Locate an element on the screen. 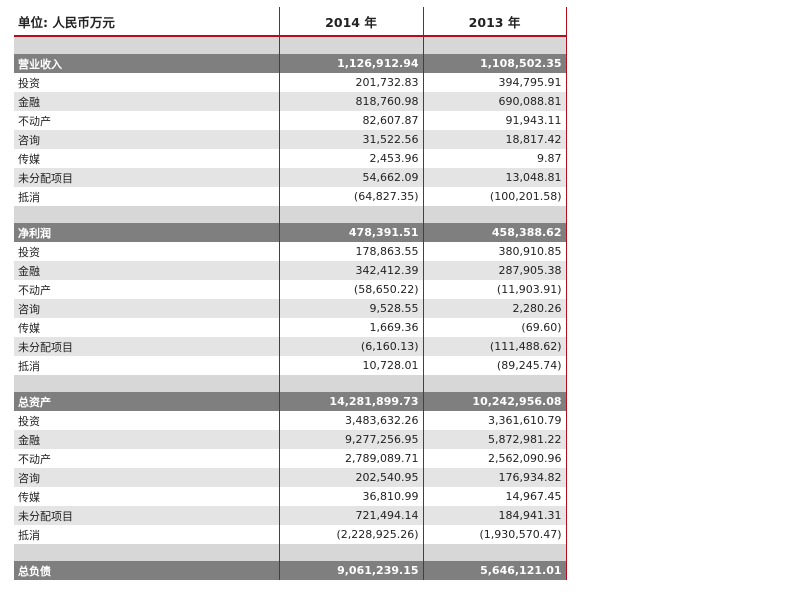 The height and width of the screenshot is (610, 807). value-2013: 2,562,090.96 is located at coordinates (494, 458).